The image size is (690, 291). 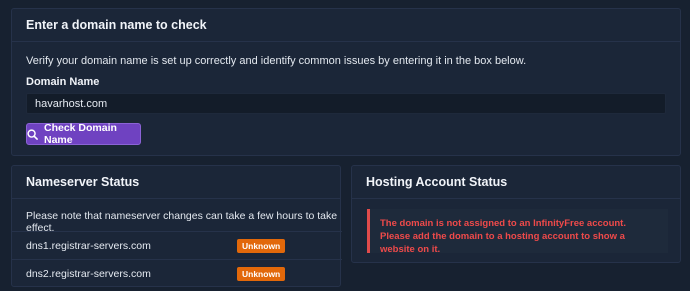 I want to click on card-title: Nameserver Status, so click(x=176, y=182).